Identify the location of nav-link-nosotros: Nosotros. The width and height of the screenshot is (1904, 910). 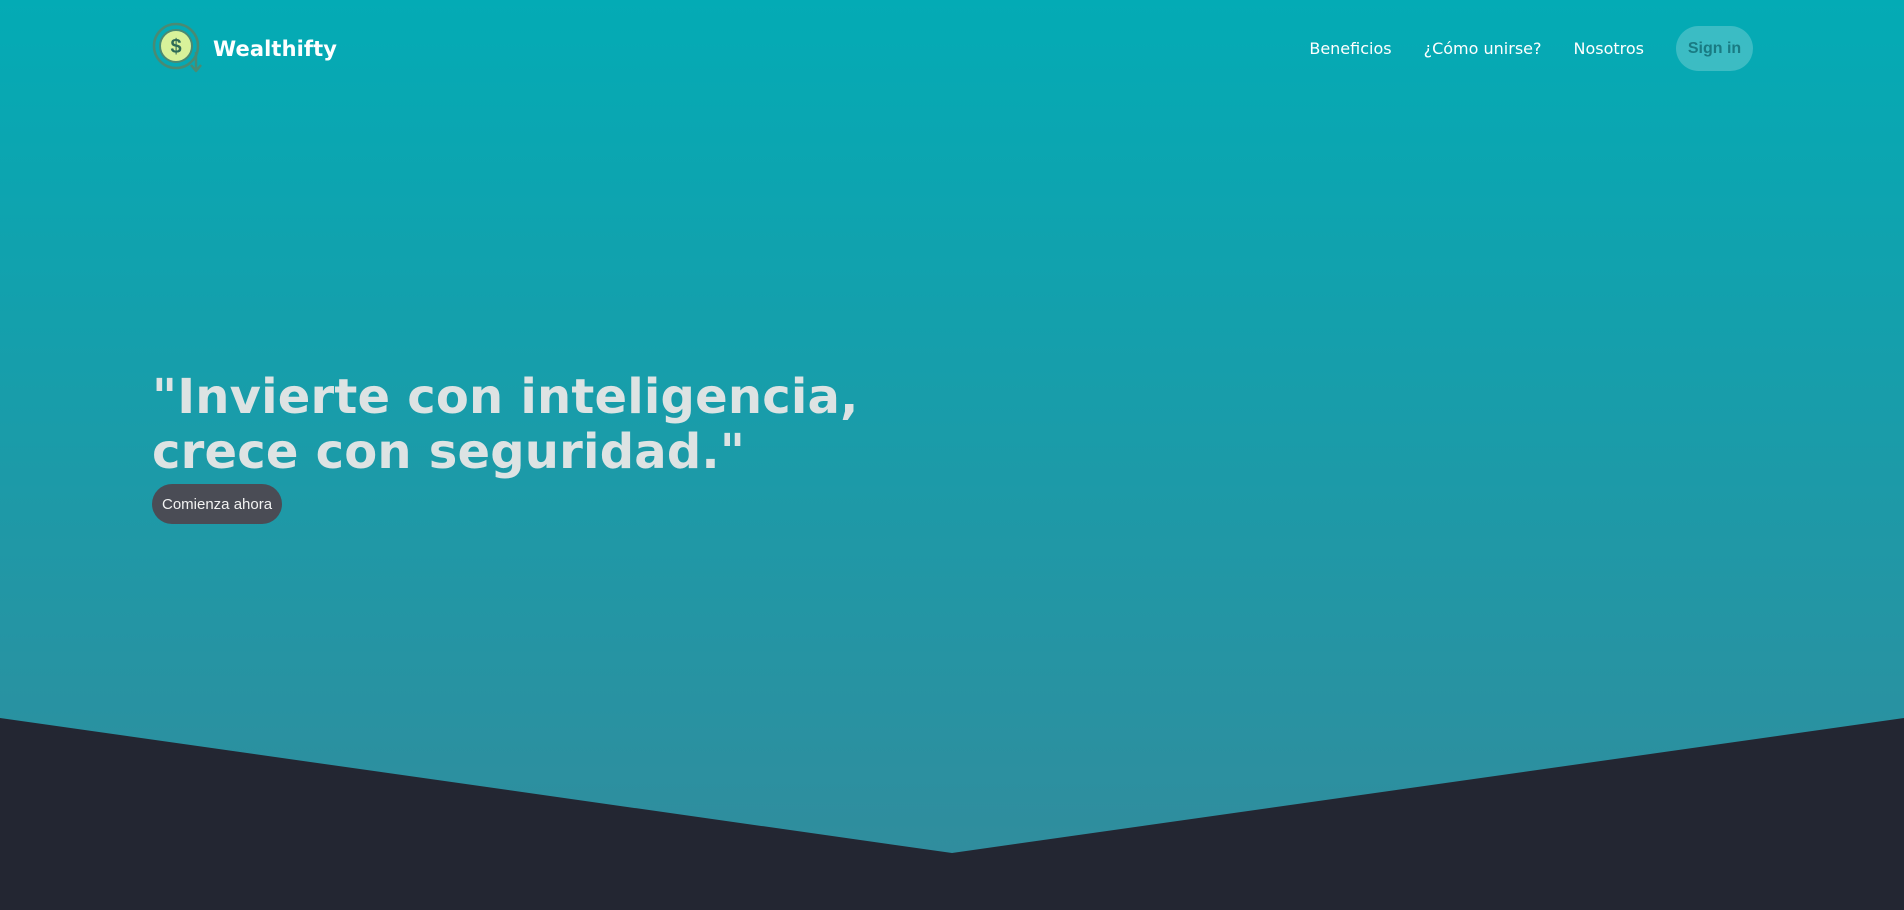
(1608, 48).